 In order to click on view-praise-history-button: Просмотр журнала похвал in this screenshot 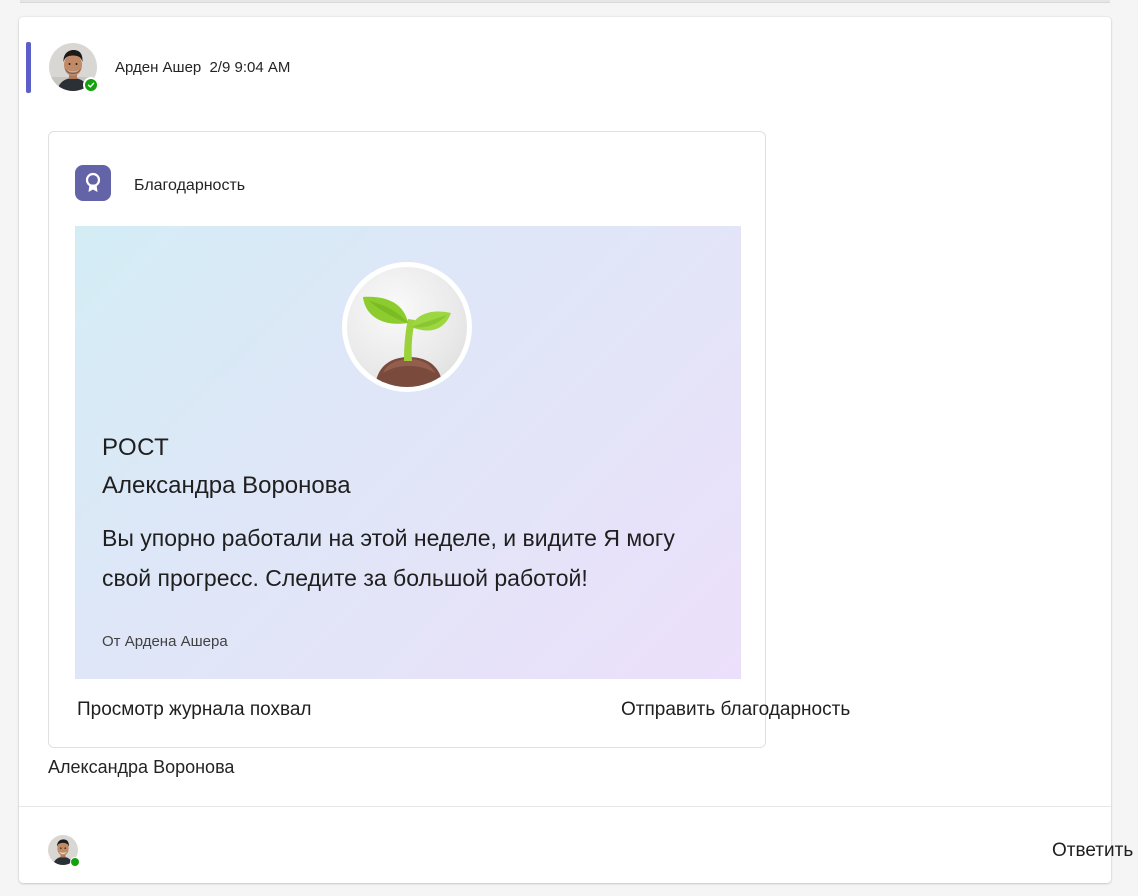, I will do `click(194, 710)`.